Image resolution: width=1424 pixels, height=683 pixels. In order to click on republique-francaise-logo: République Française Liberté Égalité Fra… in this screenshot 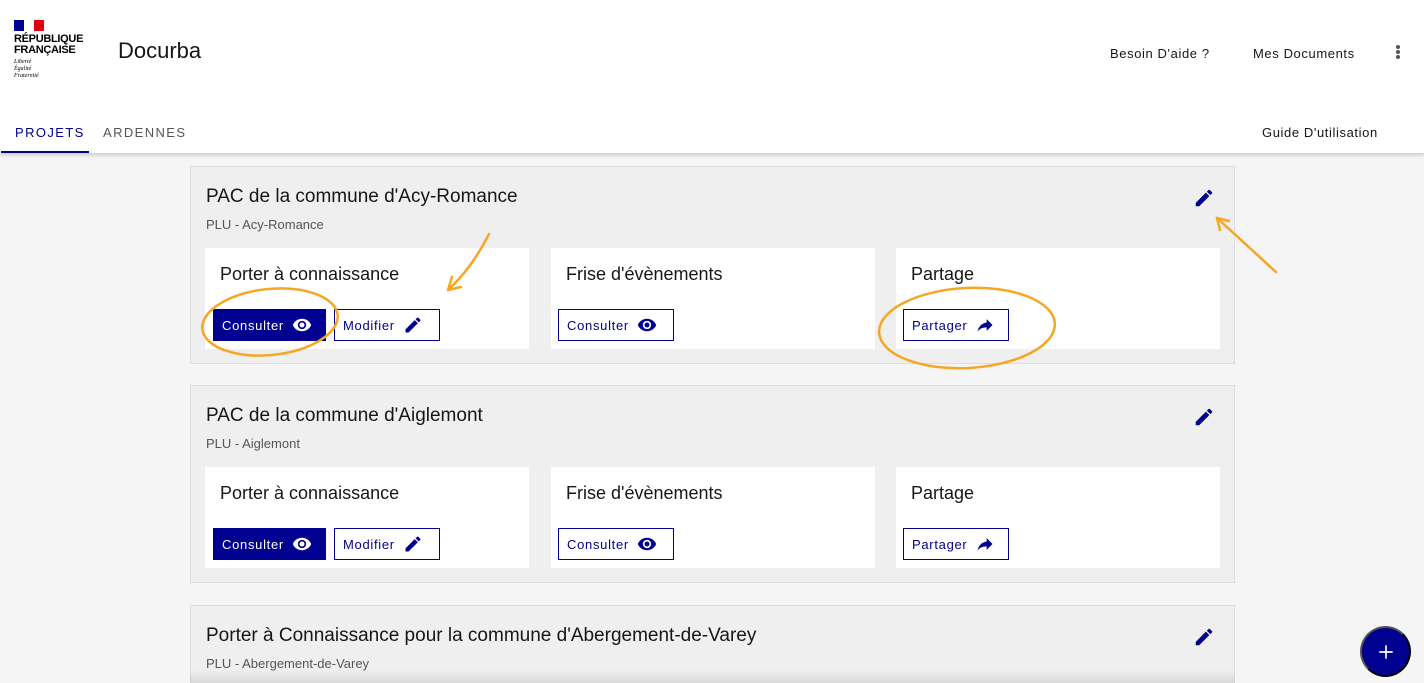, I will do `click(51, 50)`.